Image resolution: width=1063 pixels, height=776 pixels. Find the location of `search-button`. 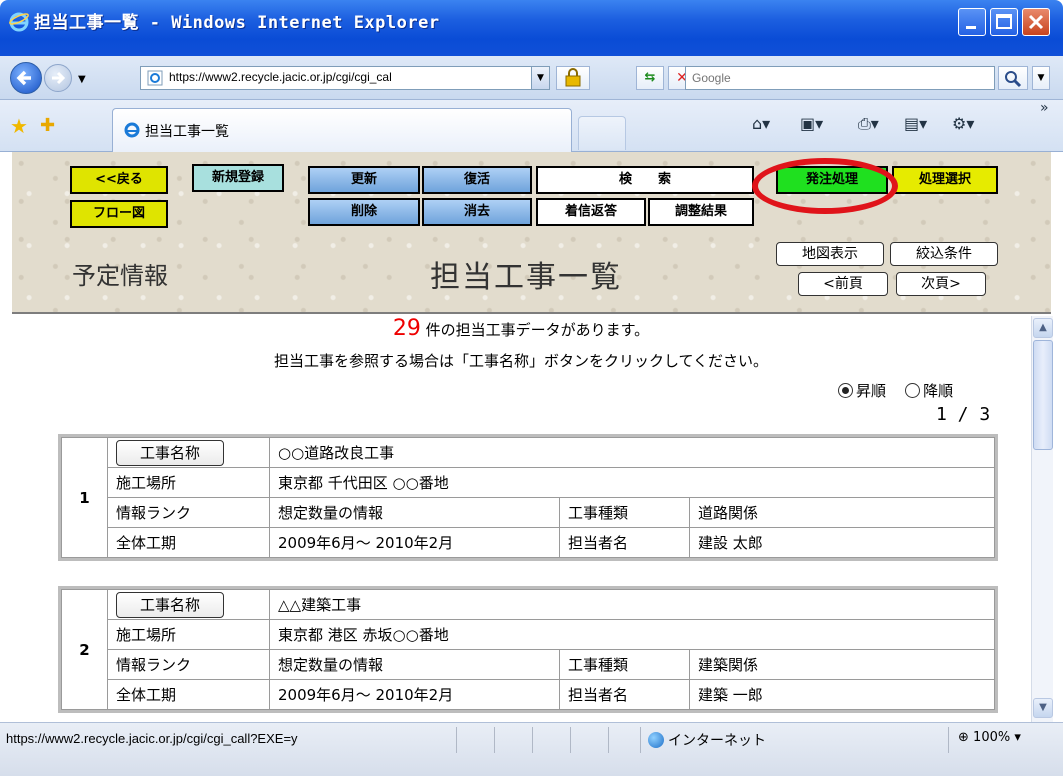

search-button is located at coordinates (1013, 78).